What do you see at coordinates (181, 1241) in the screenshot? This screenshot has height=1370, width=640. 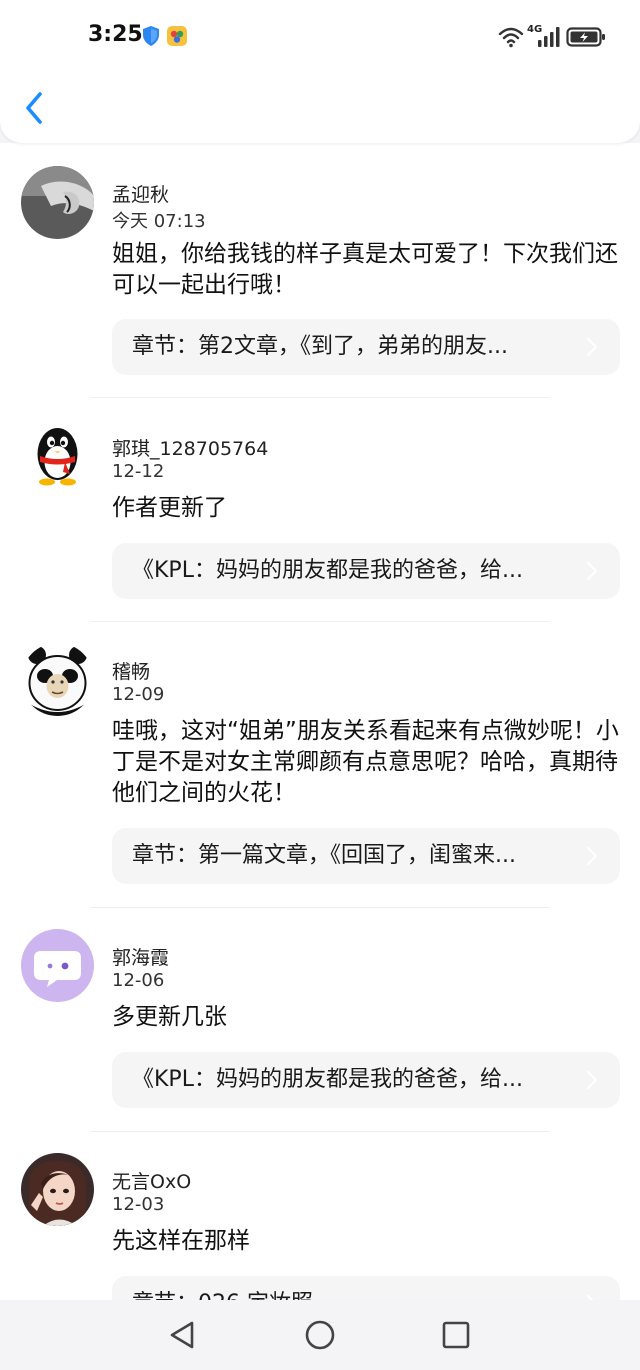 I see `comment-text: 先这样在那样` at bounding box center [181, 1241].